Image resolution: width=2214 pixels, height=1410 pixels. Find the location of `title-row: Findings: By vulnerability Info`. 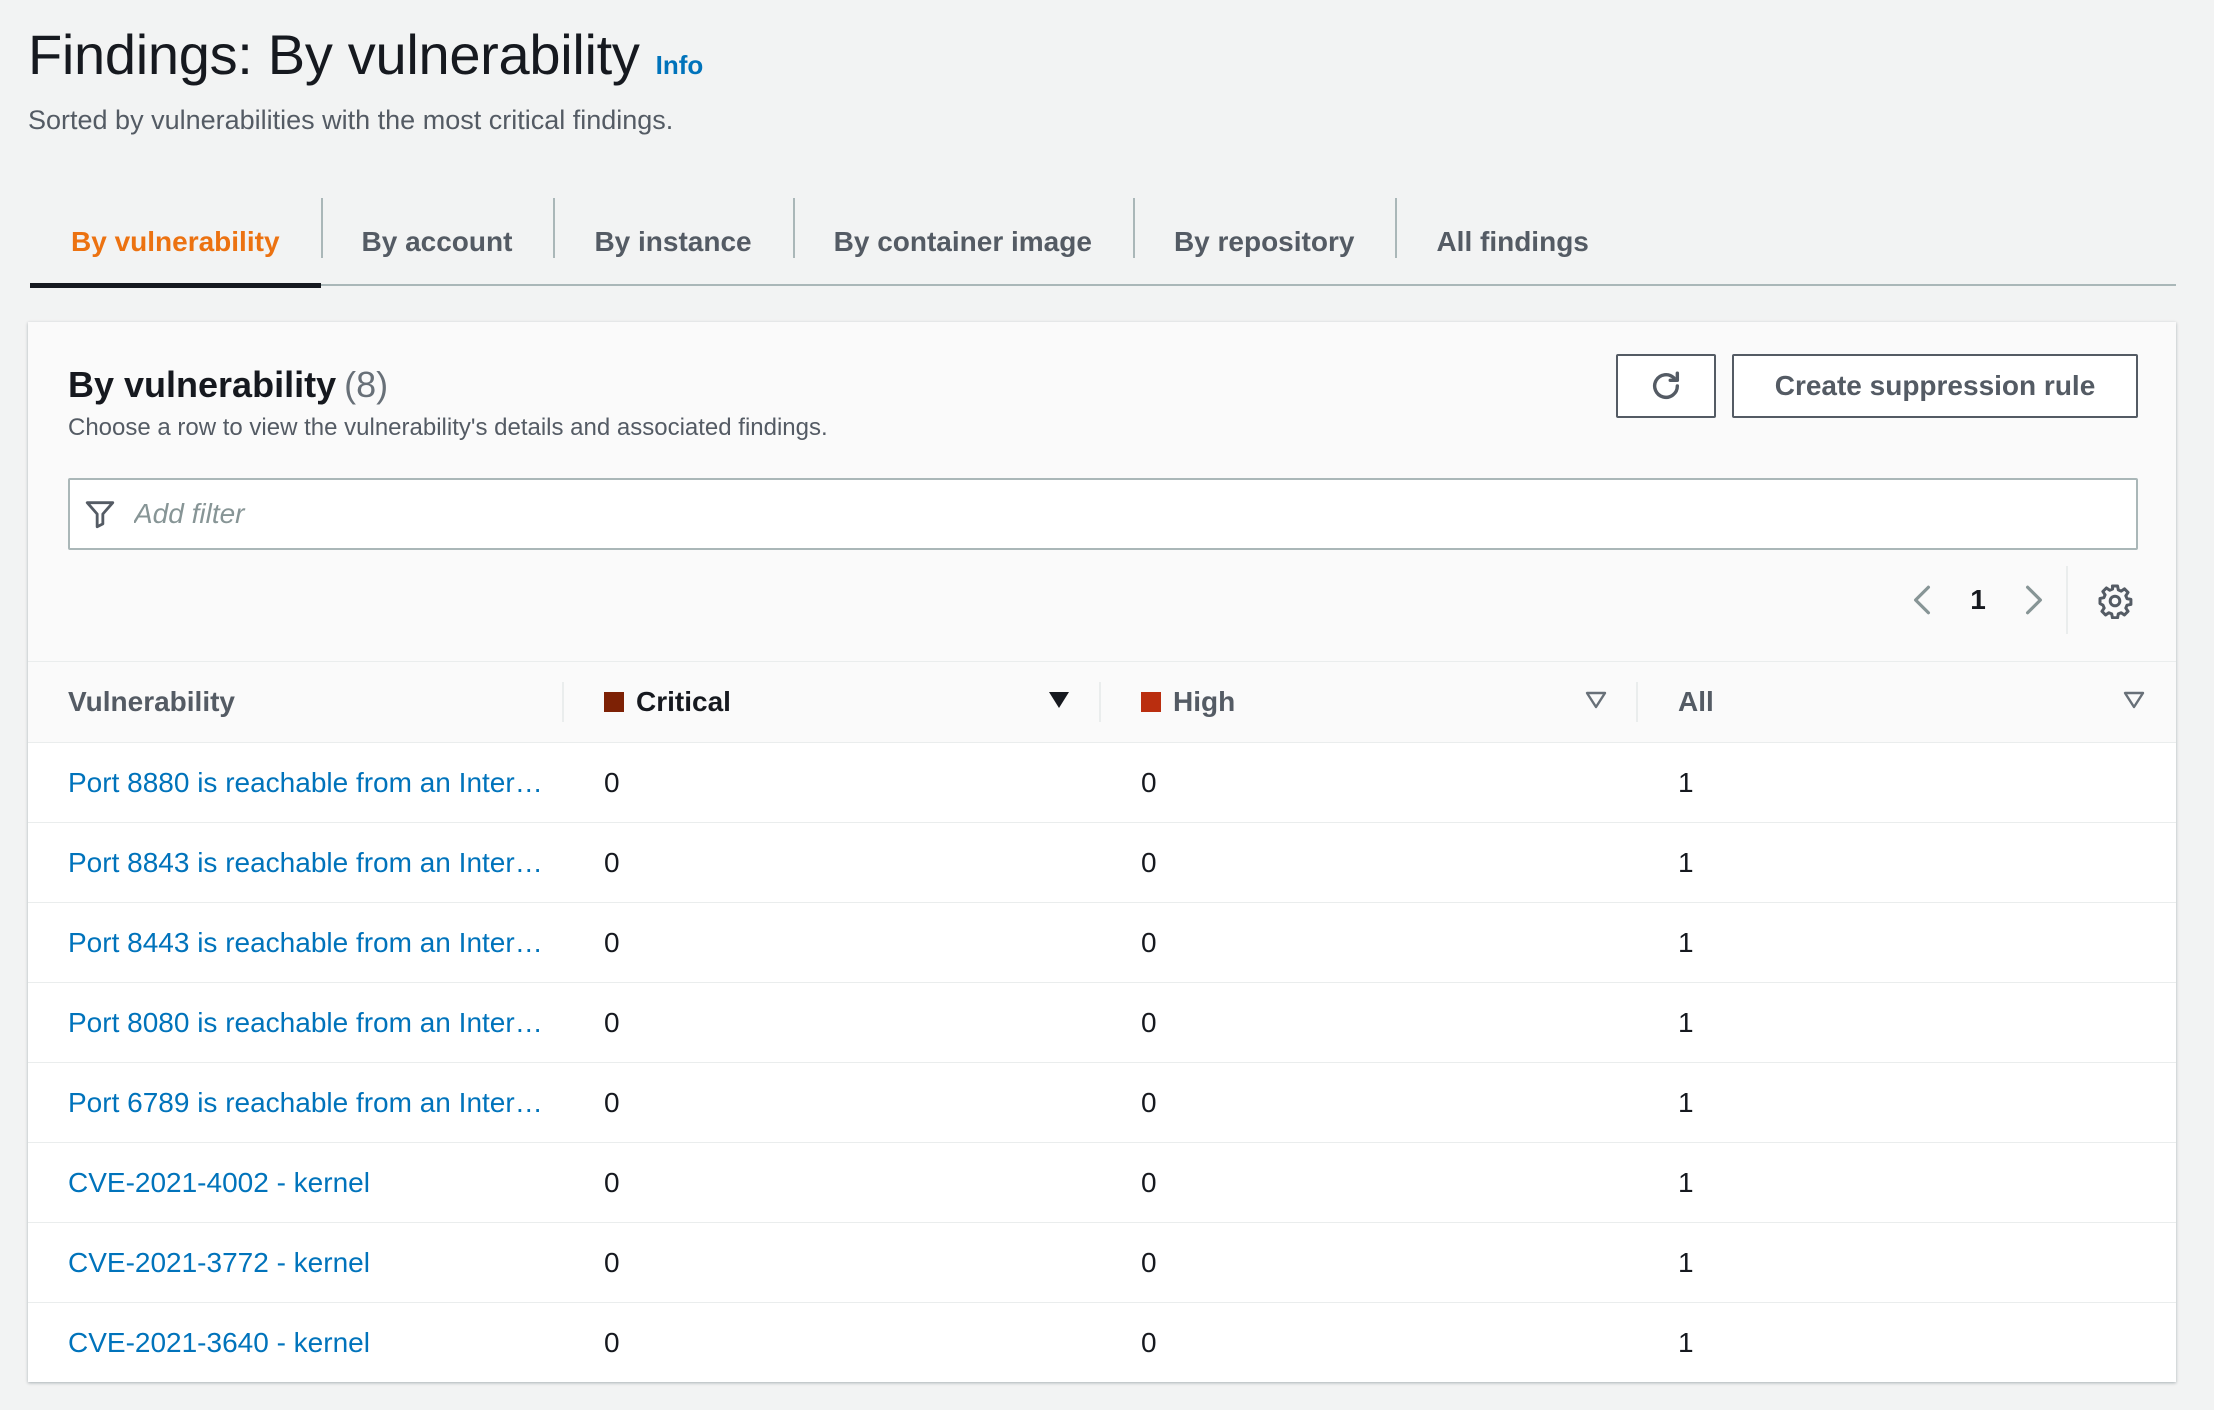

title-row: Findings: By vulnerability Info is located at coordinates (365, 54).